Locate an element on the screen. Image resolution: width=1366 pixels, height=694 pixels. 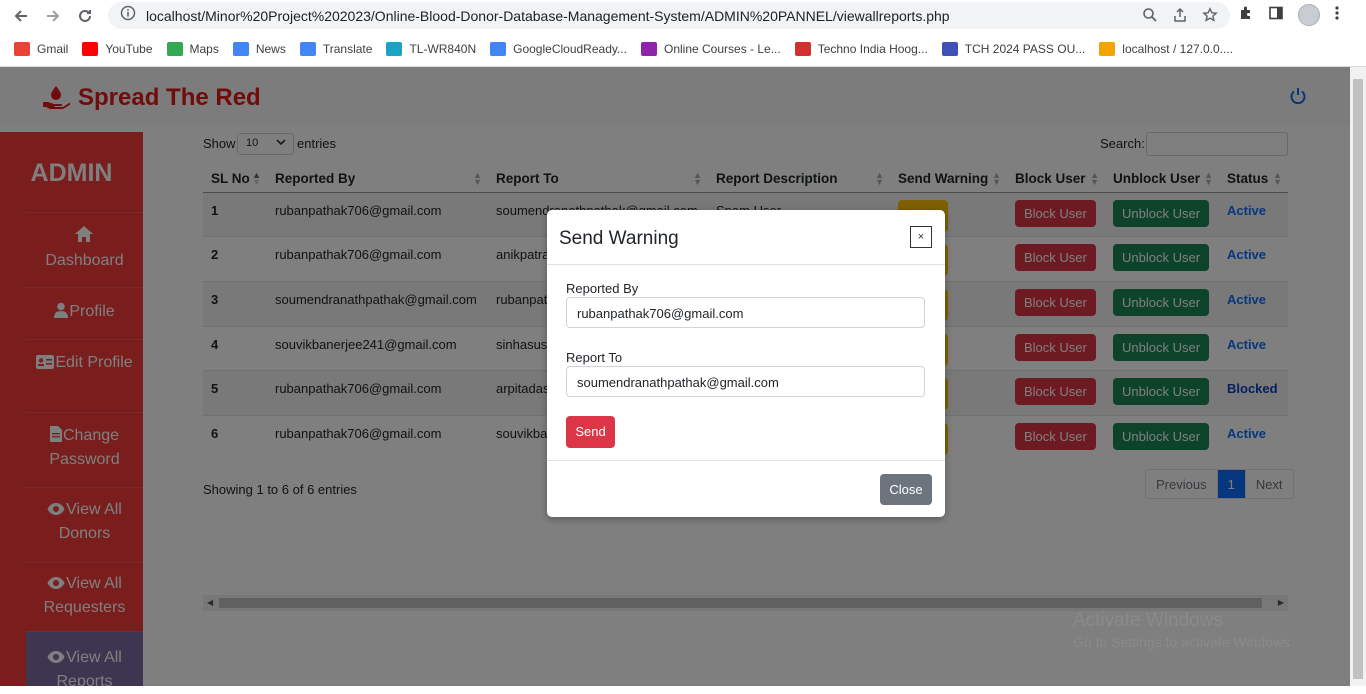
send-button: Send is located at coordinates (590, 432).